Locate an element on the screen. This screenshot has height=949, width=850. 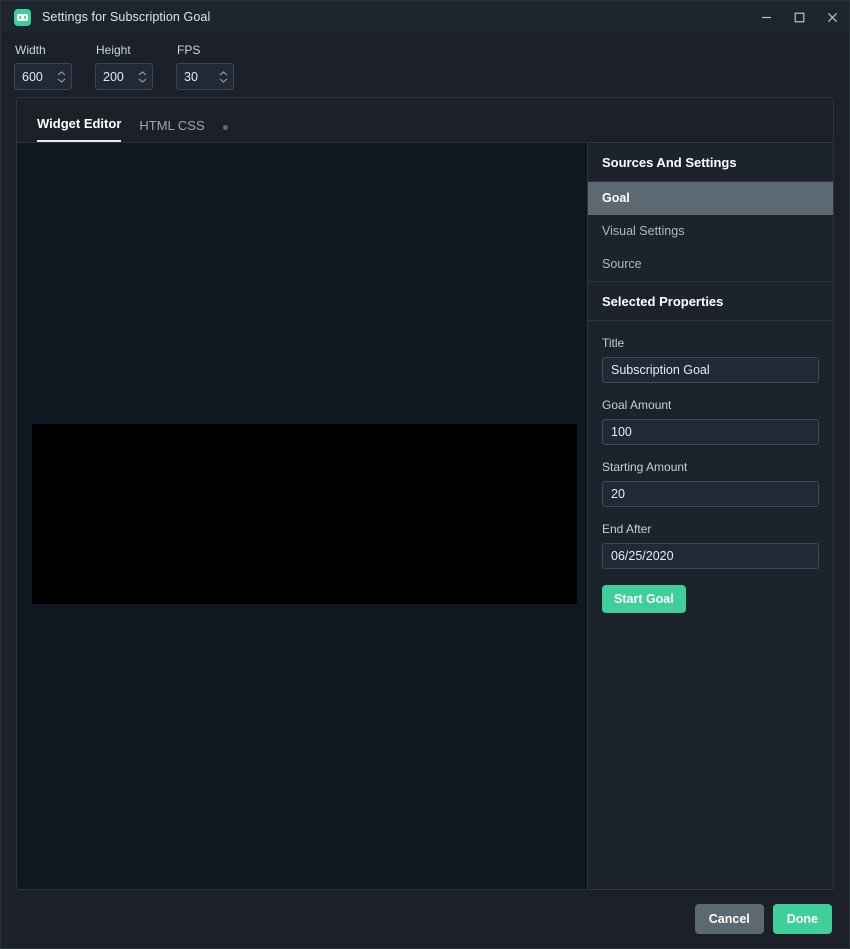
height-input: 200 is located at coordinates (124, 76).